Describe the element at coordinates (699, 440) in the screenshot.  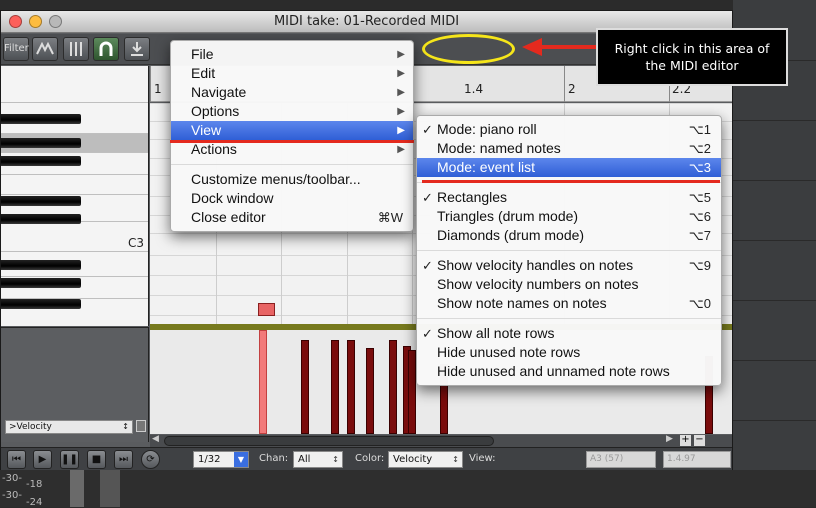
I see `zoom-out-icon: −` at that location.